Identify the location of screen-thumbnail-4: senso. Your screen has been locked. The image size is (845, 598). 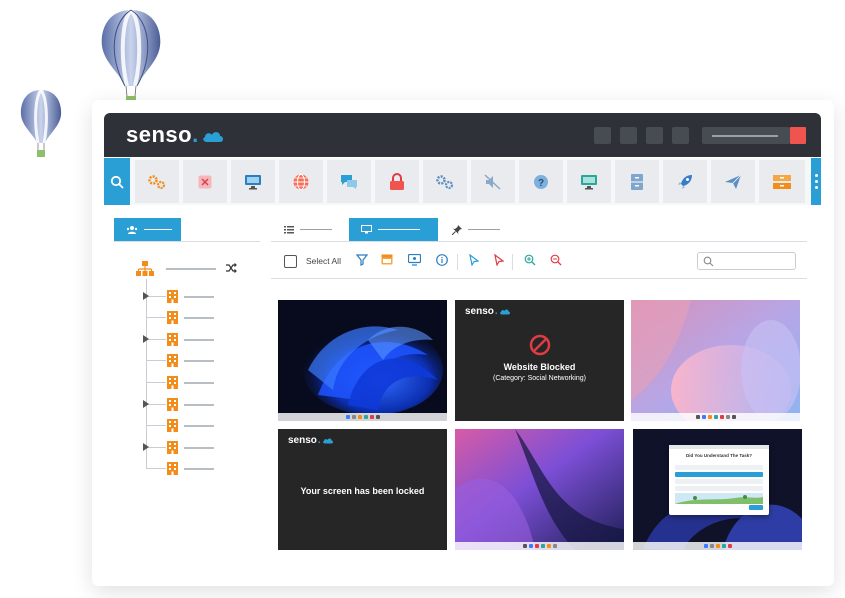
(362, 489).